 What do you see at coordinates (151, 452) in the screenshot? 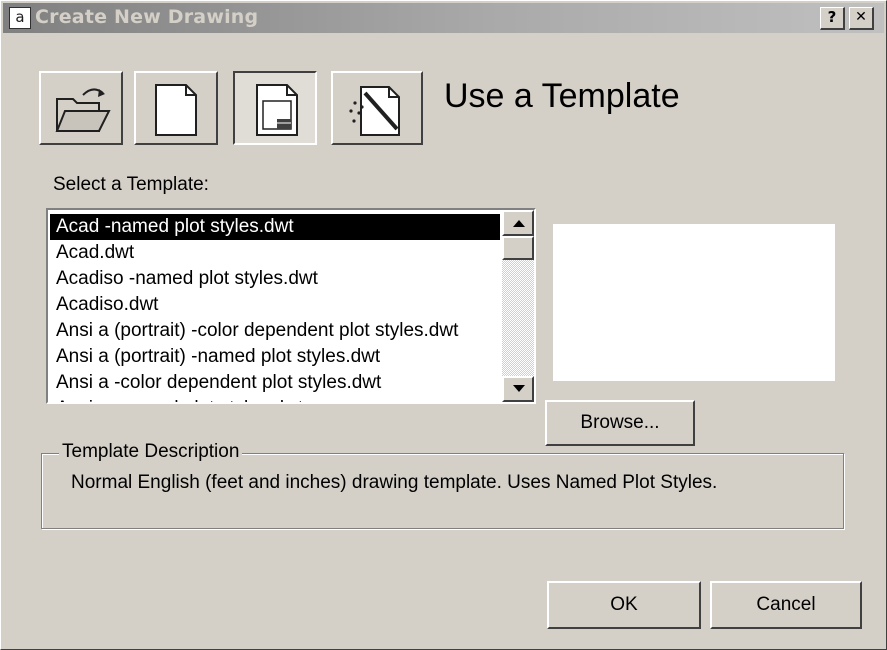
I see `template-description-legend: Template Description` at bounding box center [151, 452].